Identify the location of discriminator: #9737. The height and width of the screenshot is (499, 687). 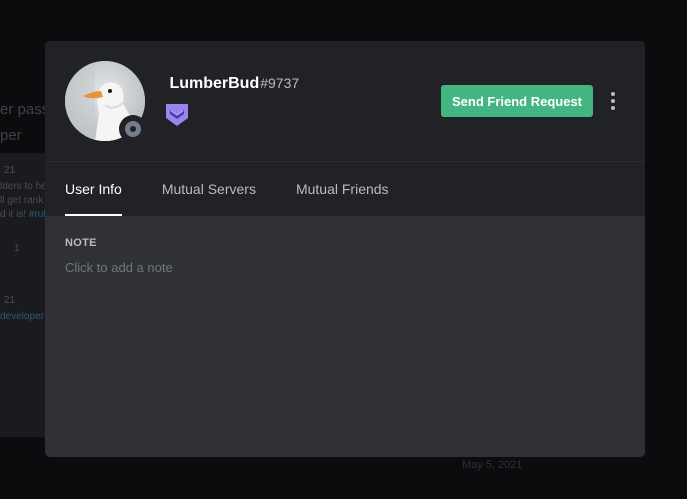
(280, 83).